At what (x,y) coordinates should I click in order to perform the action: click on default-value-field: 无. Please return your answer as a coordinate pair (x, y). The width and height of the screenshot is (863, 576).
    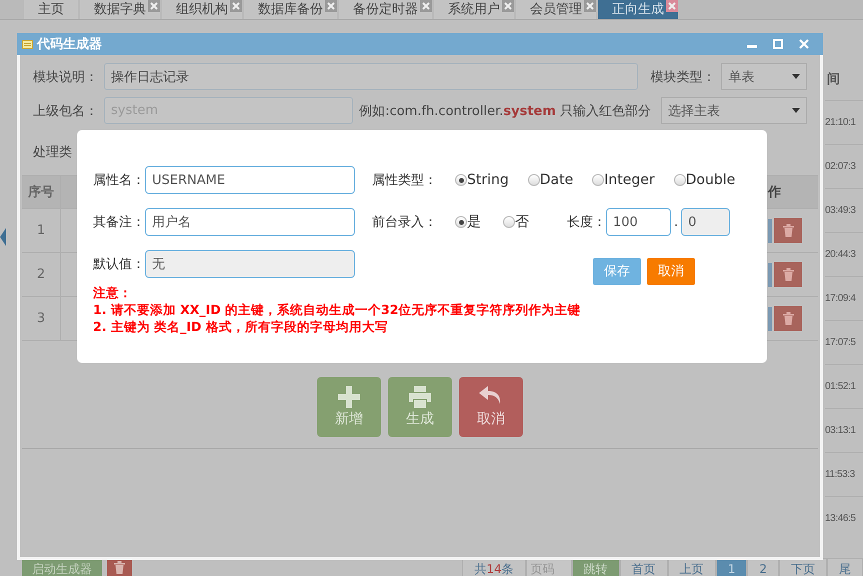
    Looking at the image, I should click on (250, 264).